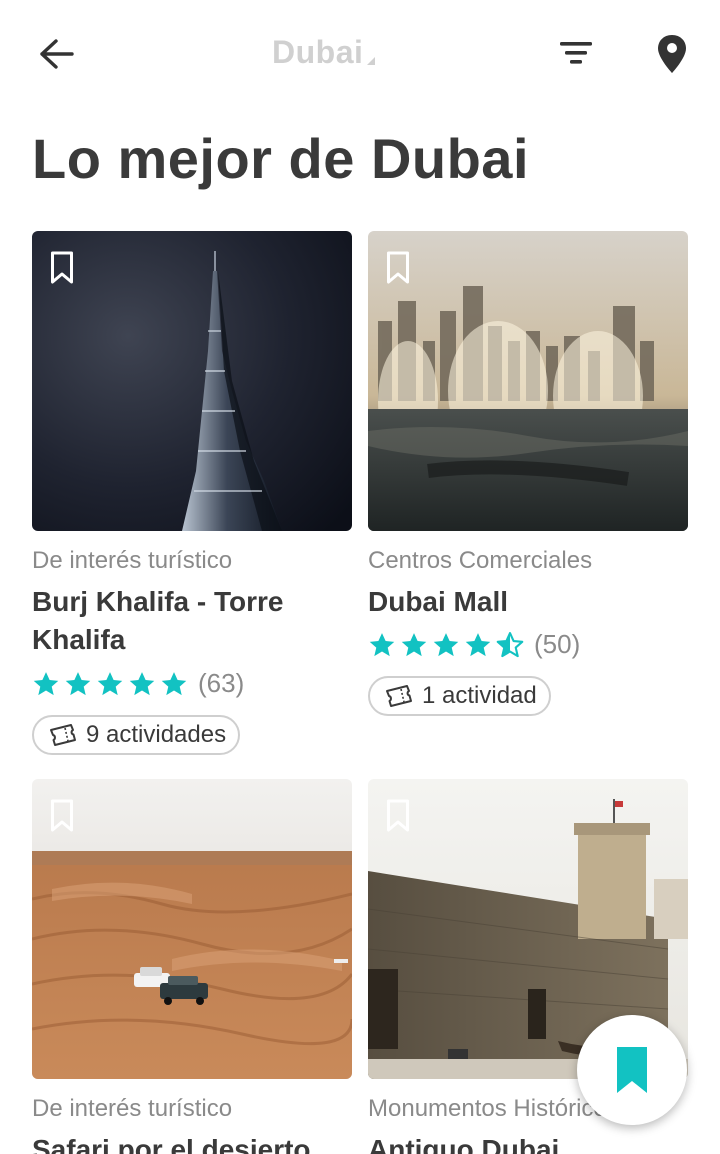  Describe the element at coordinates (156, 734) in the screenshot. I see `activities-label: 9 actividades` at that location.